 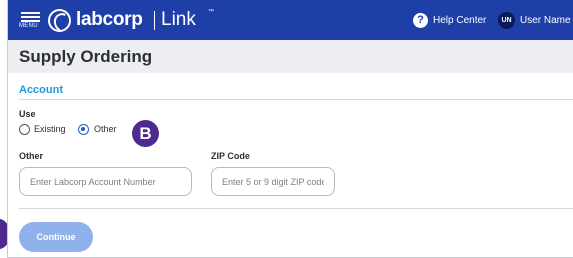 I want to click on radio-existing-label: Existing, so click(x=50, y=129).